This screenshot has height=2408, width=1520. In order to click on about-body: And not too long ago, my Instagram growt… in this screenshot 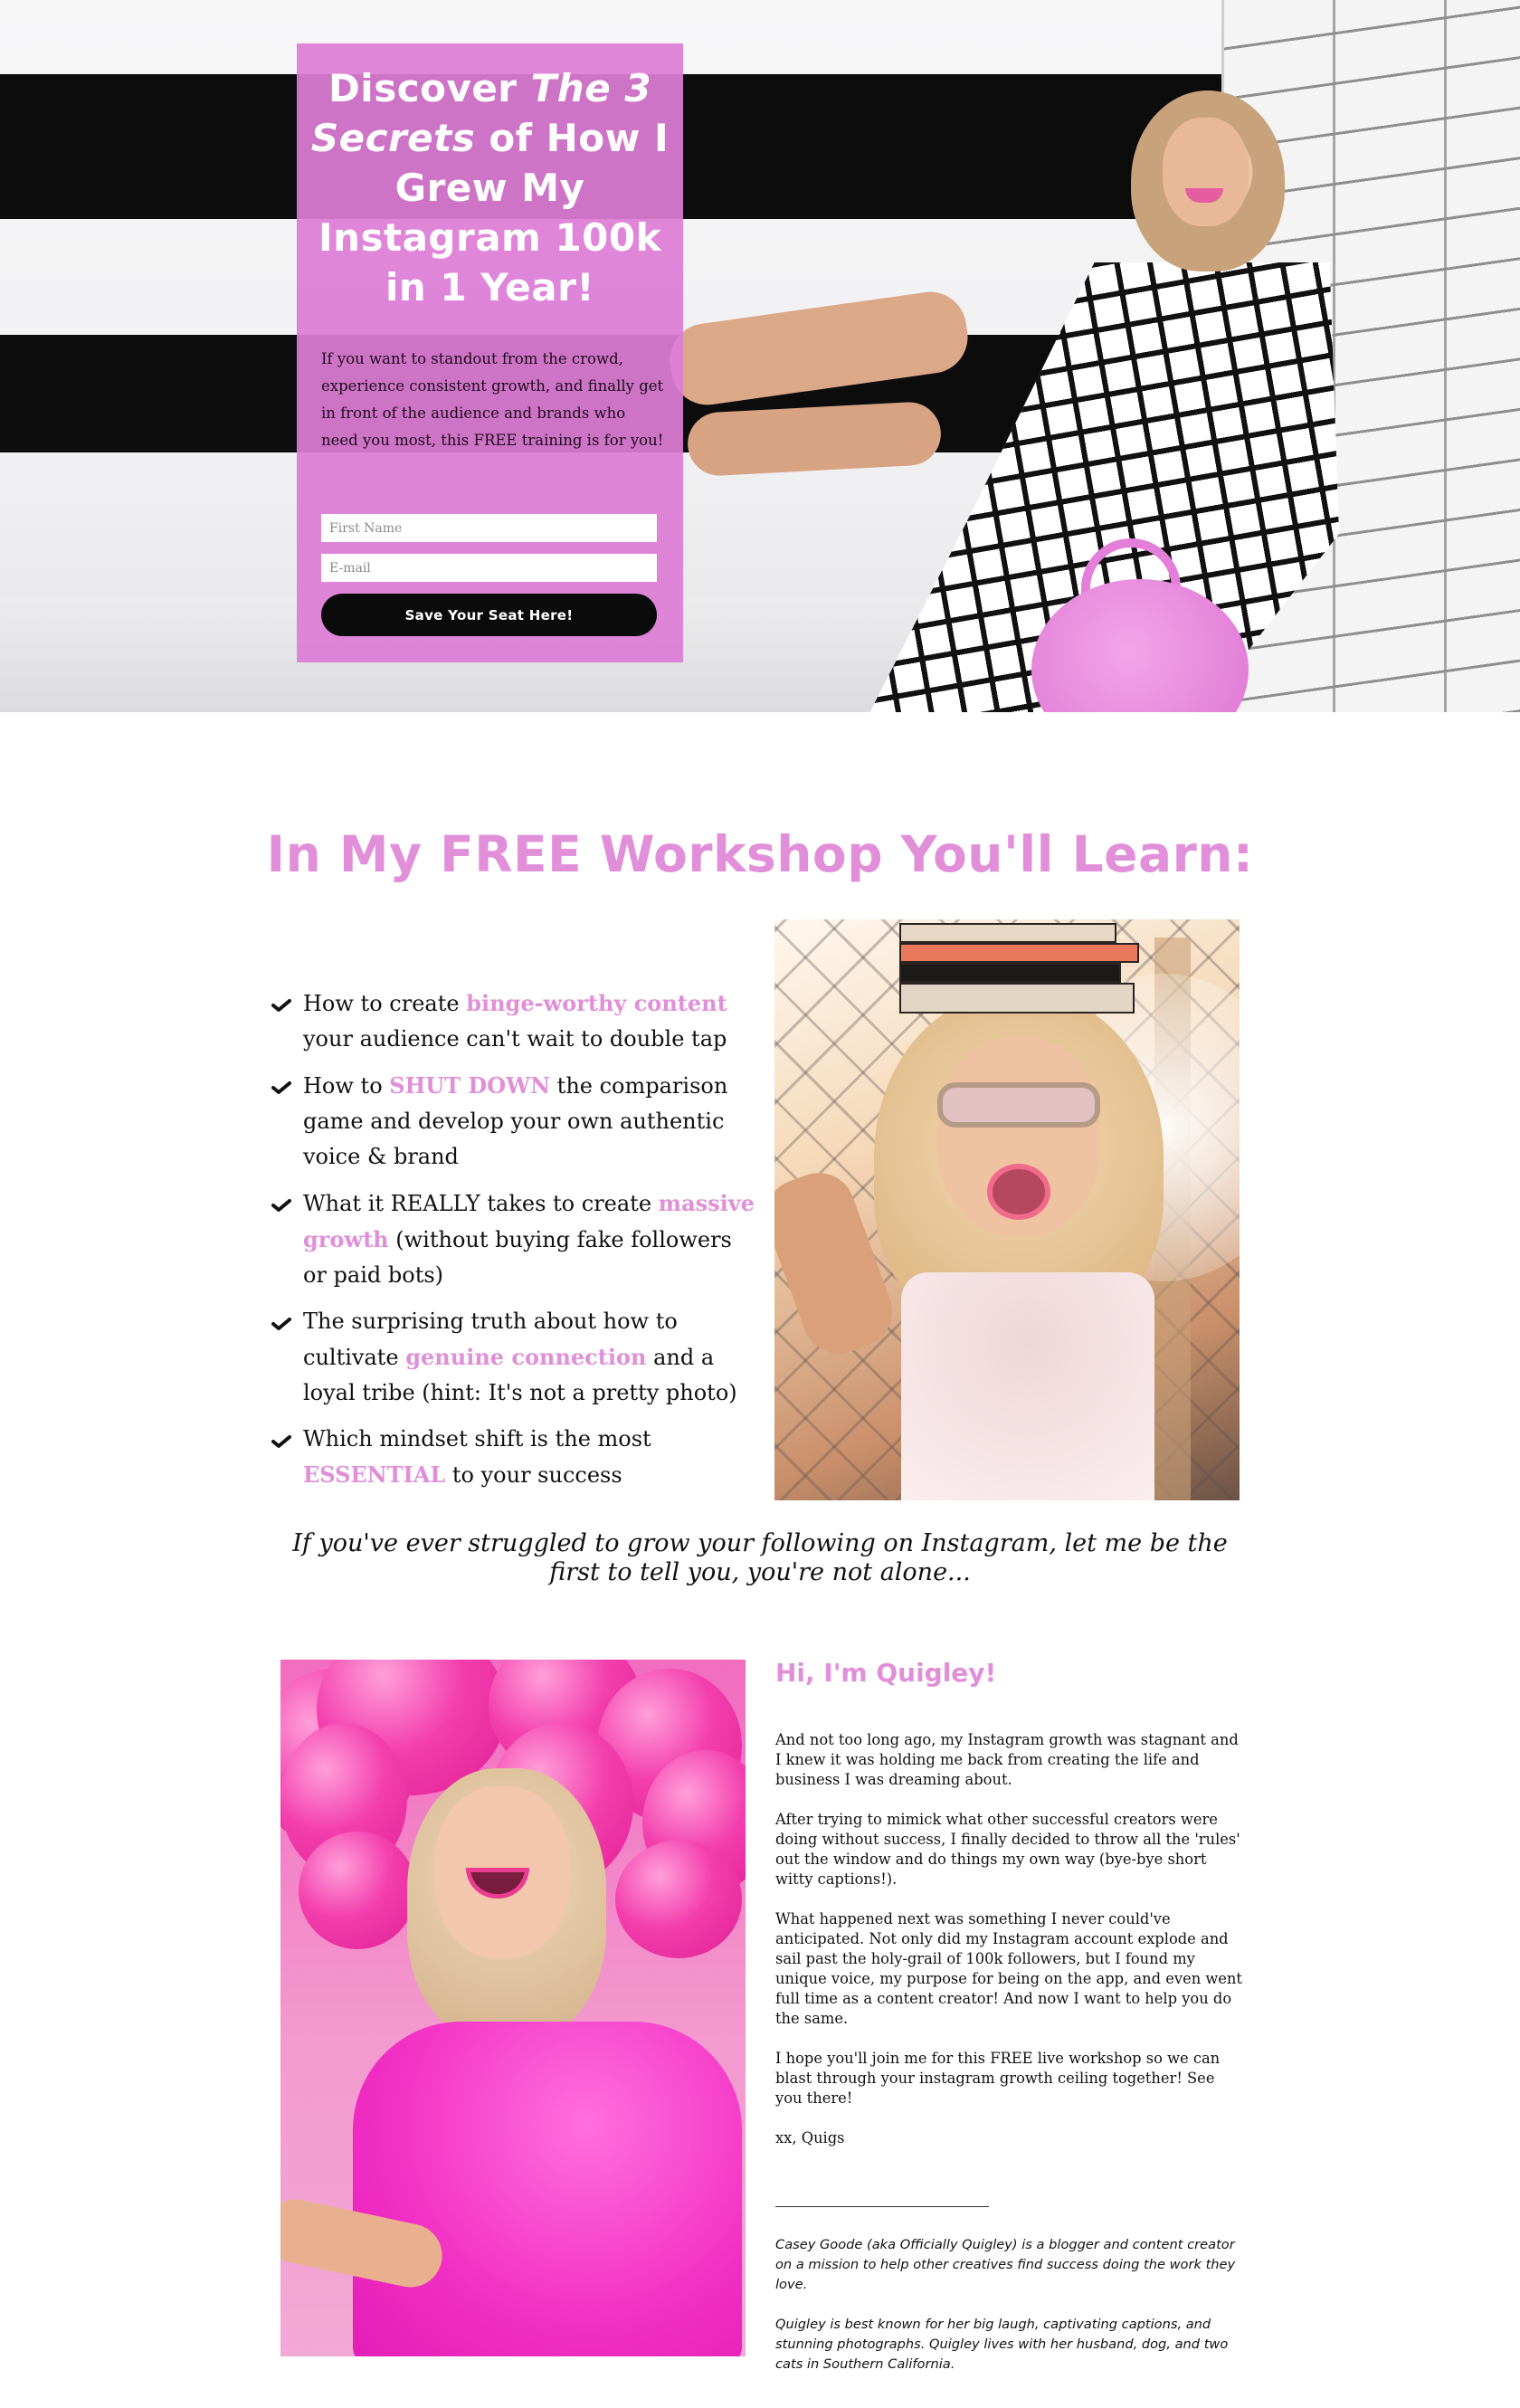, I will do `click(1011, 1949)`.